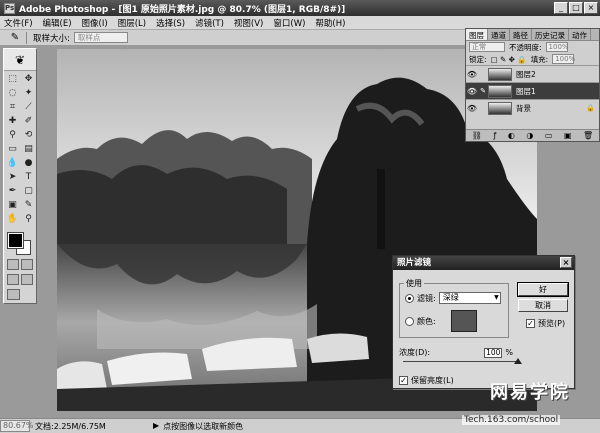  I want to click on blur-tool-icon: 💧, so click(12, 163).